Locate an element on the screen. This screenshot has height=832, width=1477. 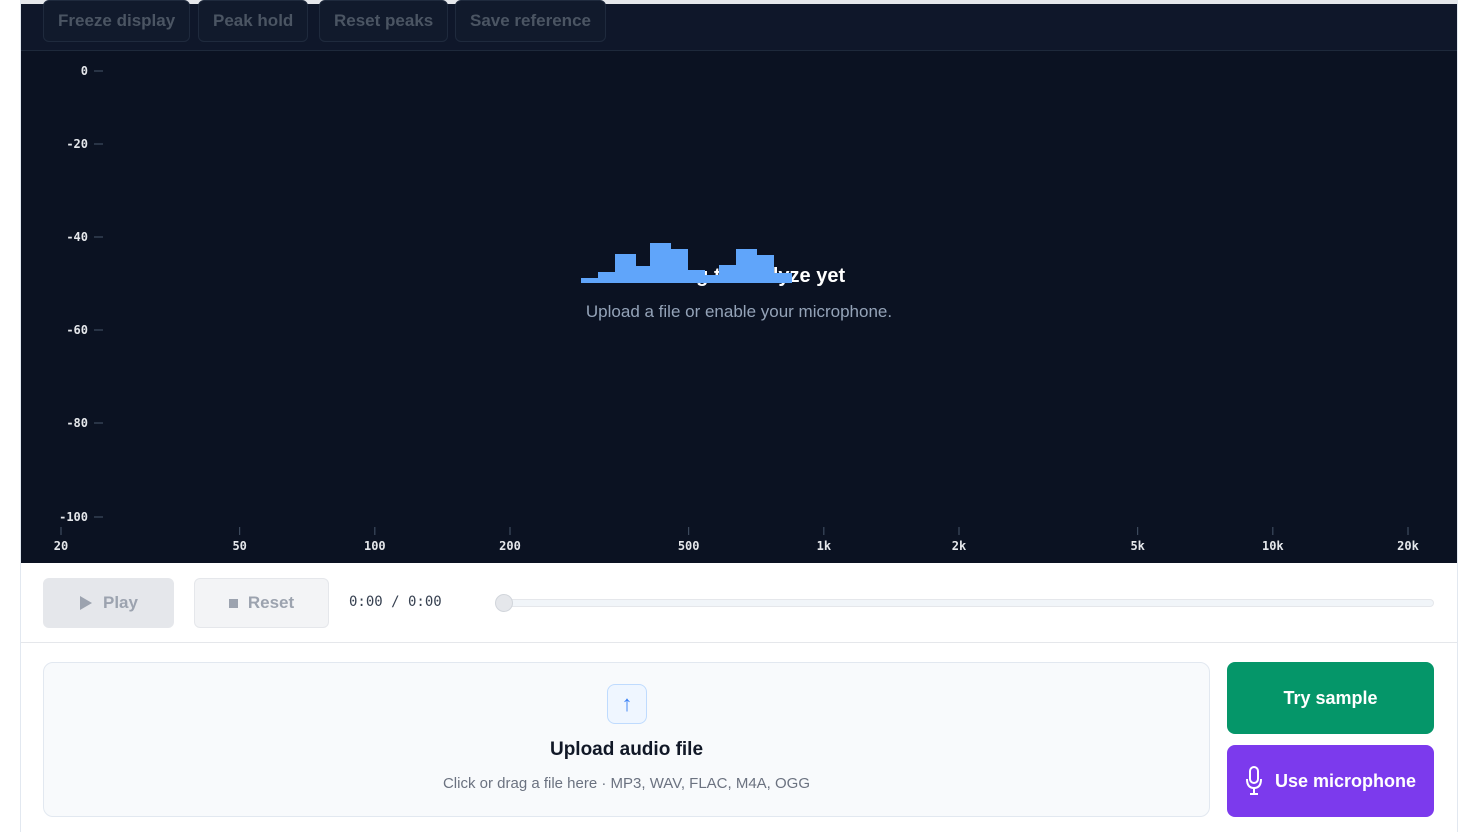
reset-peaks-button: Reset peaks is located at coordinates (384, 21).